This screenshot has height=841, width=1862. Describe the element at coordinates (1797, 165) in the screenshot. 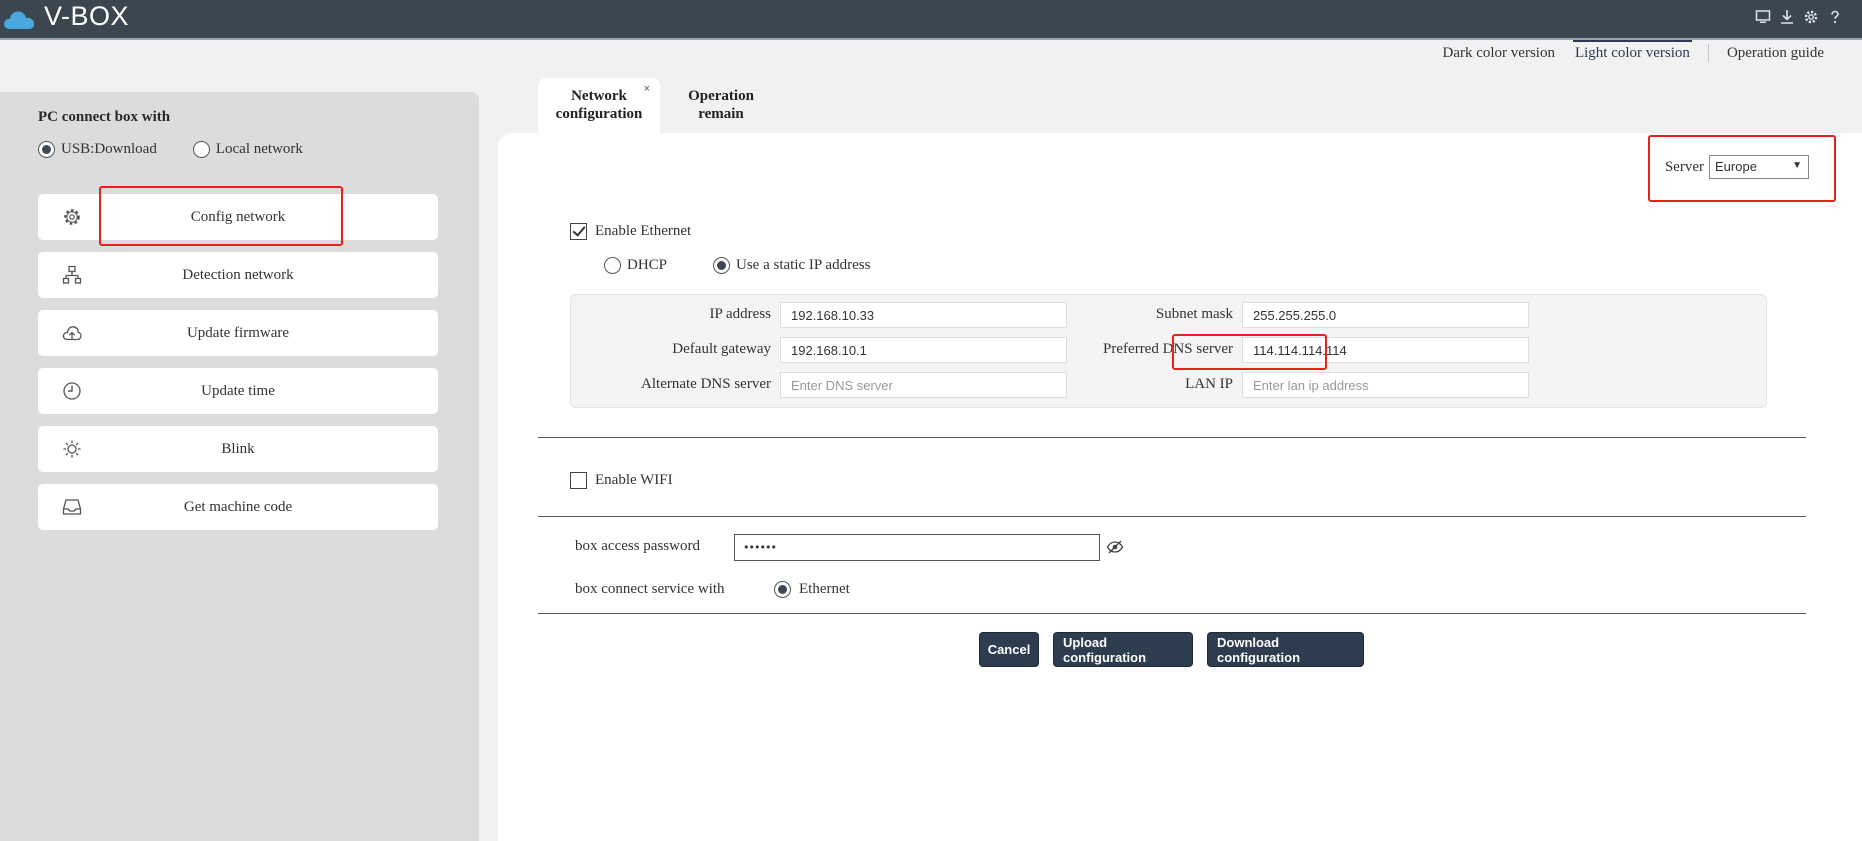

I see `dropdown-arrow-icon: ▼` at that location.